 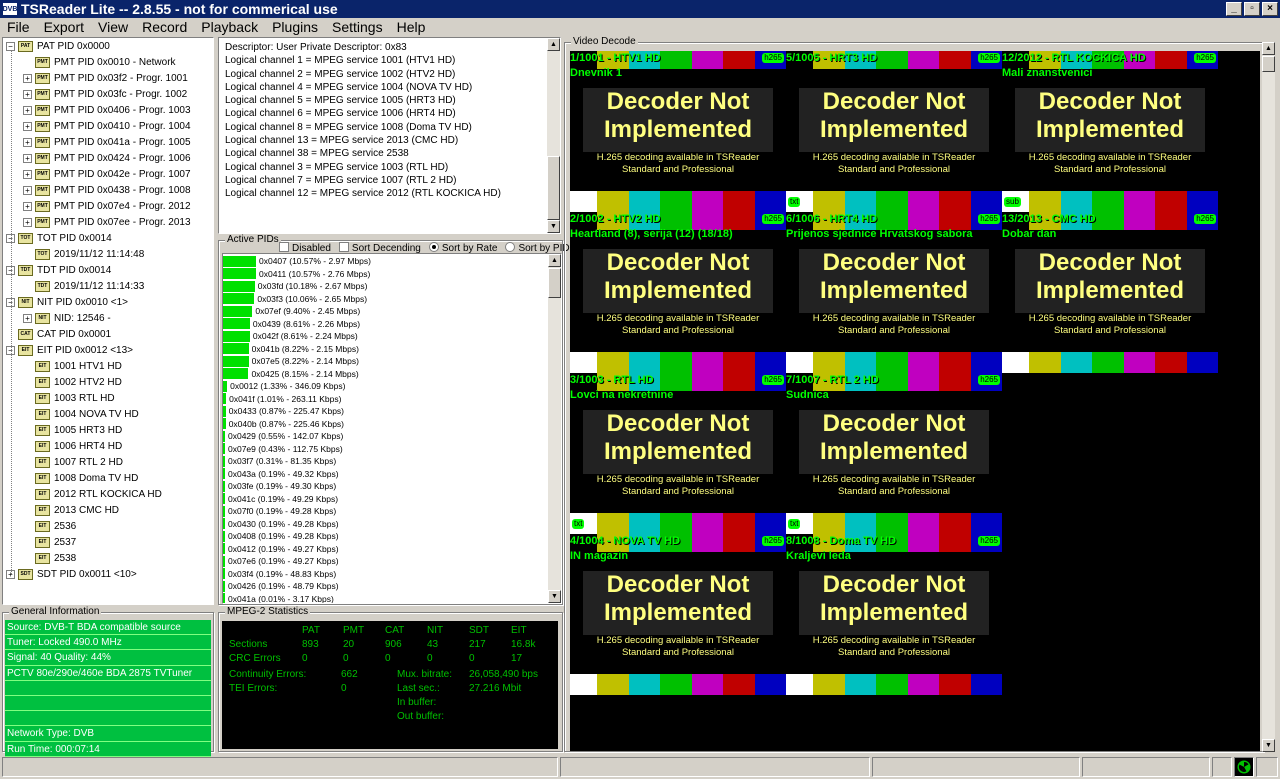 I want to click on video-scrollbar: ▲ ▼, so click(x=1268, y=397).